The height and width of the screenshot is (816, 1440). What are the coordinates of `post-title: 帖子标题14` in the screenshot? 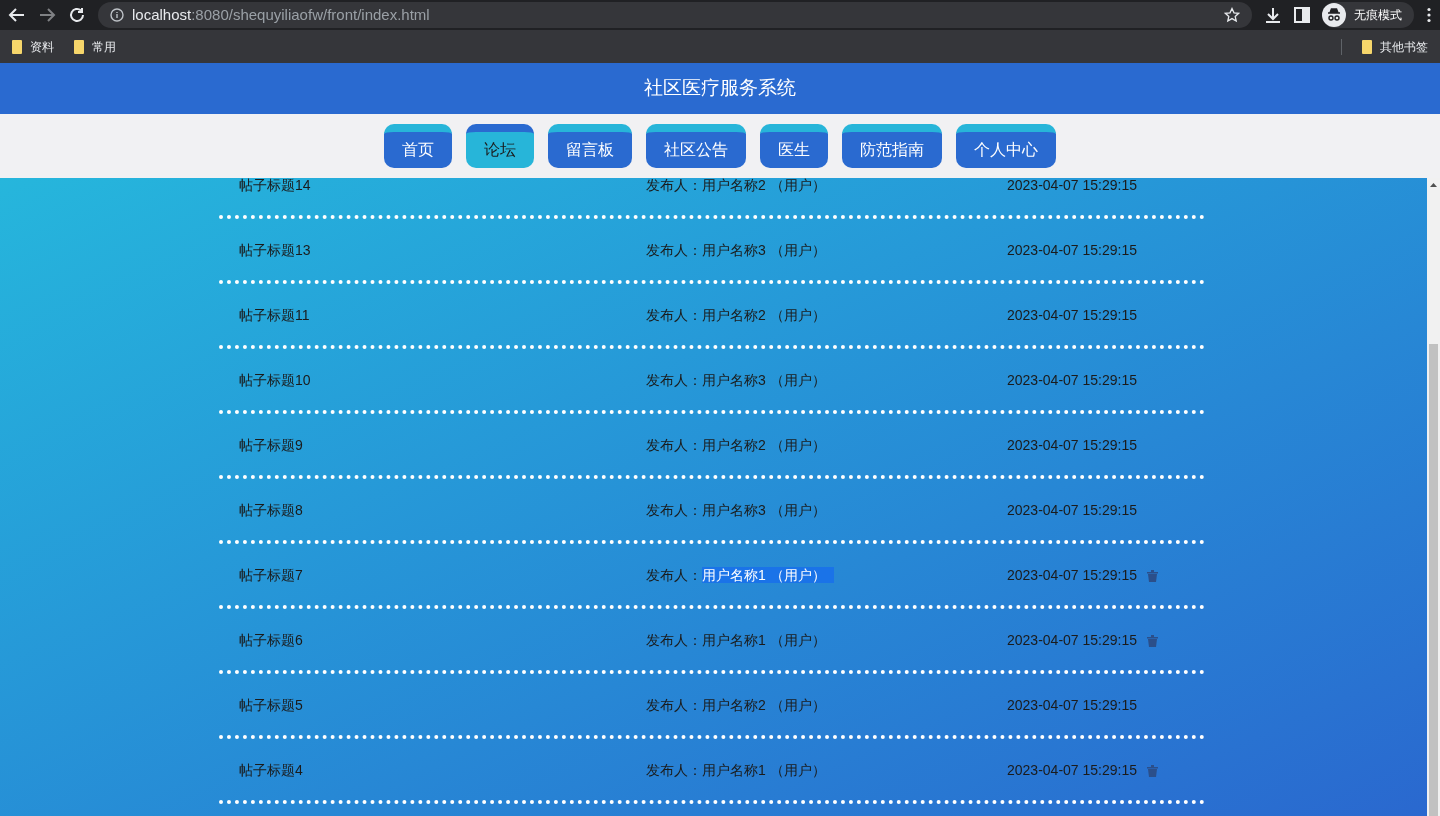 It's located at (432, 187).